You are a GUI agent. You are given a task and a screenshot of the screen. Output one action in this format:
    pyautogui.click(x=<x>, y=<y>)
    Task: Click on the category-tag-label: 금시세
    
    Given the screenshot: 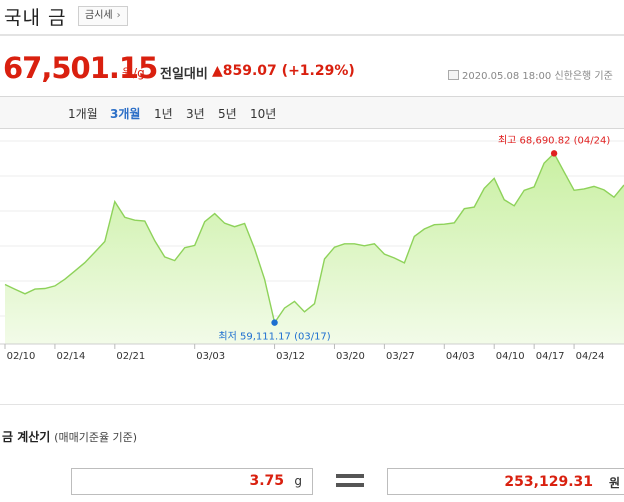 What is the action you would take?
    pyautogui.click(x=99, y=15)
    